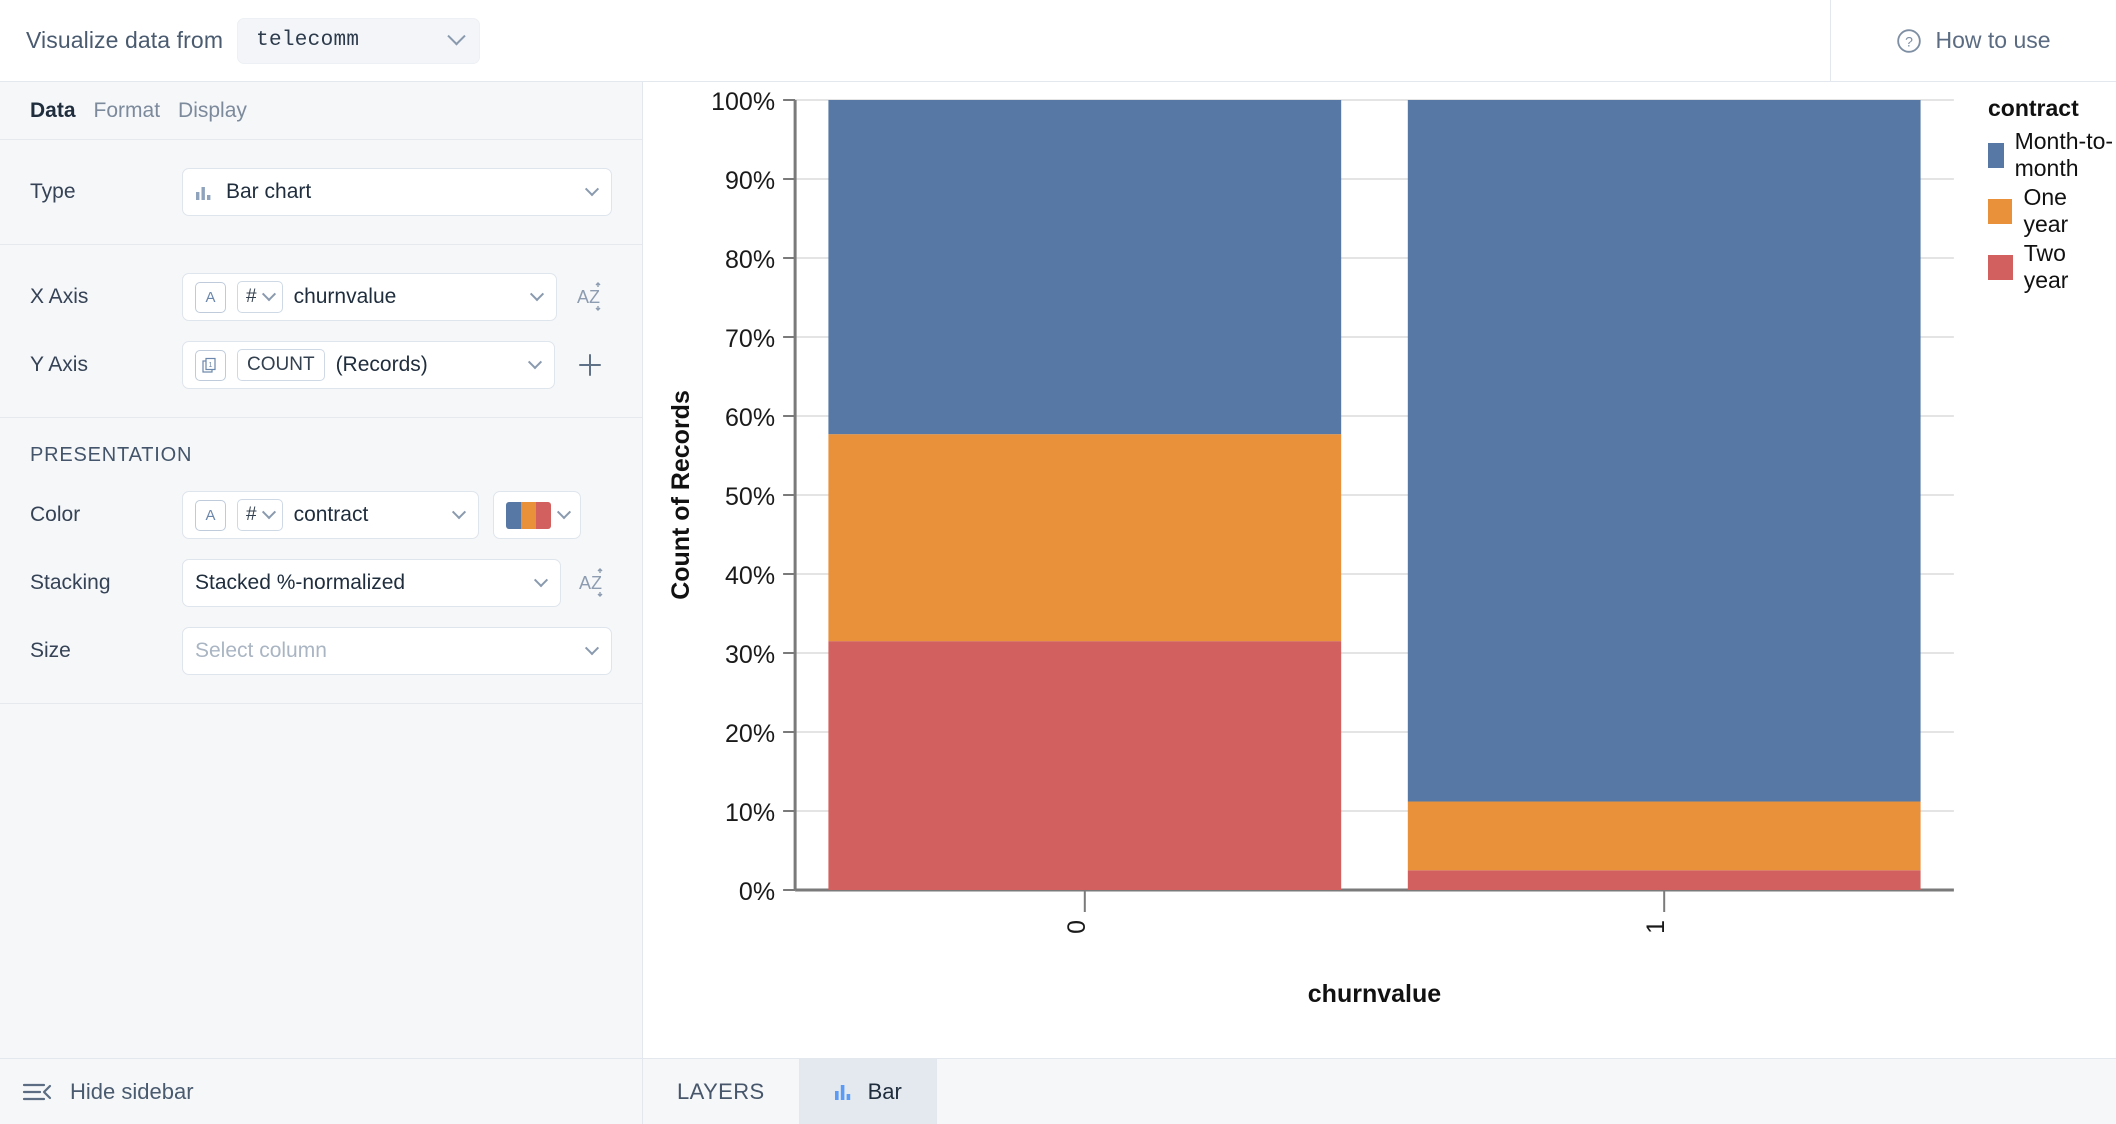  Describe the element at coordinates (2052, 155) in the screenshot. I see `legend-item-month-to-month: Month-to-month` at that location.